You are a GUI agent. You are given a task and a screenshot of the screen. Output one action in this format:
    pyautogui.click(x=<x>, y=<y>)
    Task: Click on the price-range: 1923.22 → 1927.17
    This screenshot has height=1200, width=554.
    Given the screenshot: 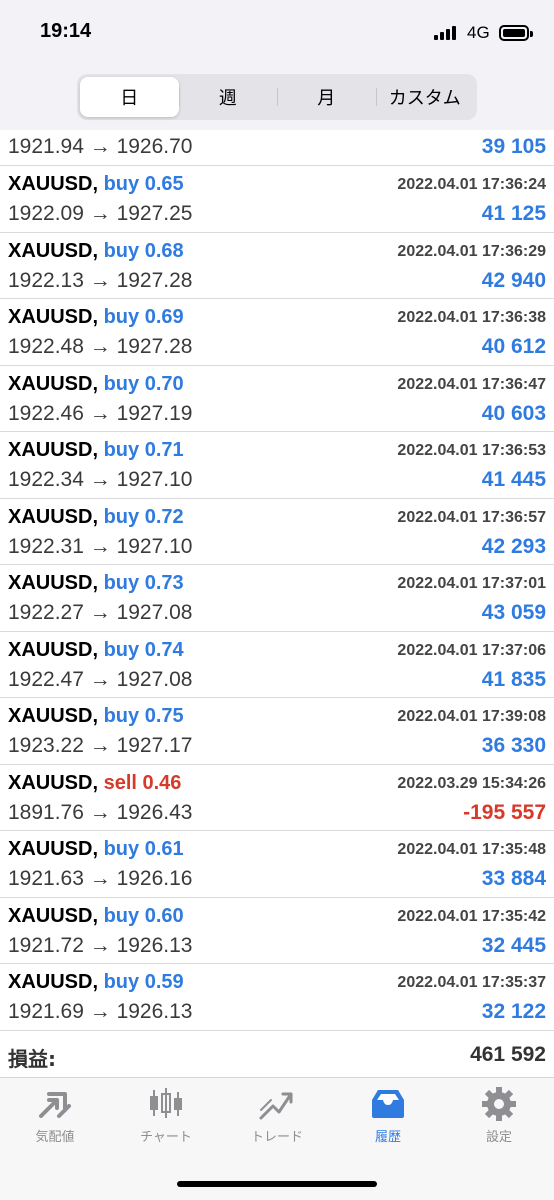 What is the action you would take?
    pyautogui.click(x=100, y=745)
    